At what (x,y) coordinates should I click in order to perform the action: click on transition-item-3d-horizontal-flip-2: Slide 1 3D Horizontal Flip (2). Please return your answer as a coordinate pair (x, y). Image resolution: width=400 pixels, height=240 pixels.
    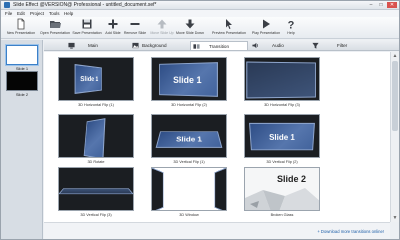
    Looking at the image, I should click on (189, 82).